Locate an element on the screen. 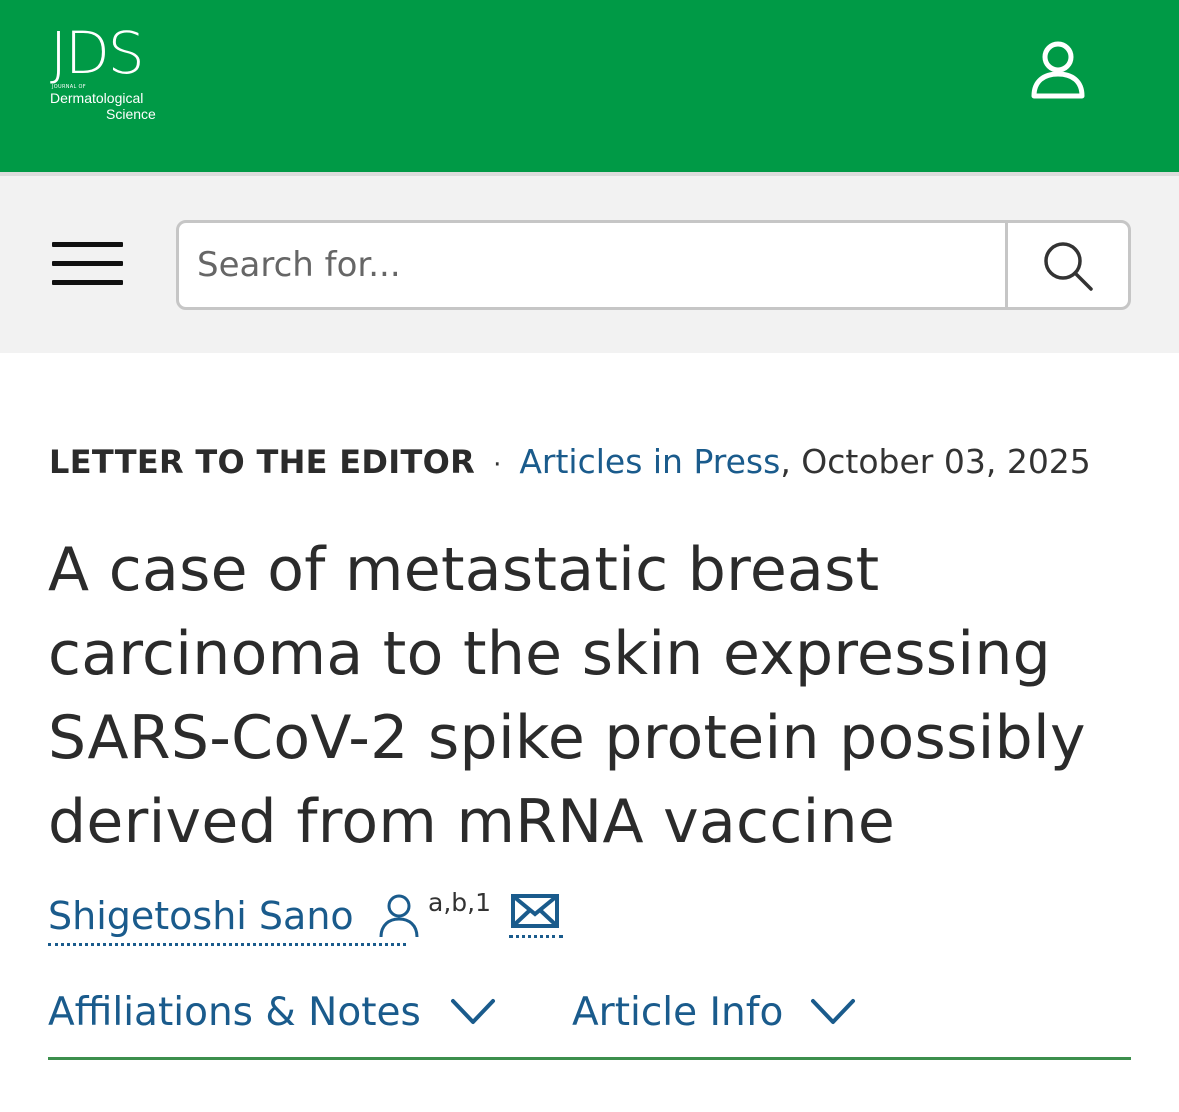  user-account-button is located at coordinates (1058, 70).